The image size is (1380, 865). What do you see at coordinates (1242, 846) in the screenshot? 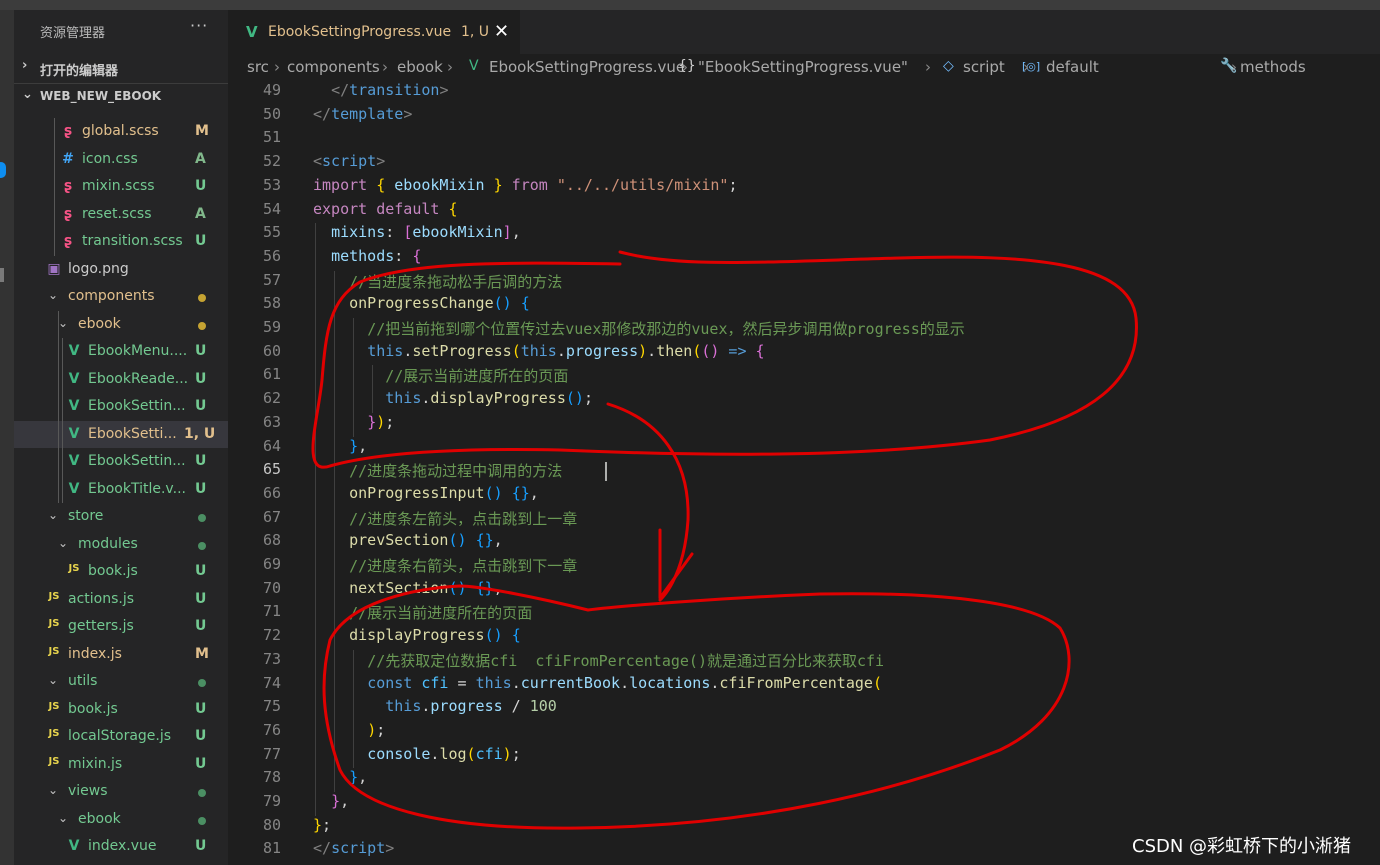
I see `watermark: CSDN @彩虹桥下的小淅猪` at bounding box center [1242, 846].